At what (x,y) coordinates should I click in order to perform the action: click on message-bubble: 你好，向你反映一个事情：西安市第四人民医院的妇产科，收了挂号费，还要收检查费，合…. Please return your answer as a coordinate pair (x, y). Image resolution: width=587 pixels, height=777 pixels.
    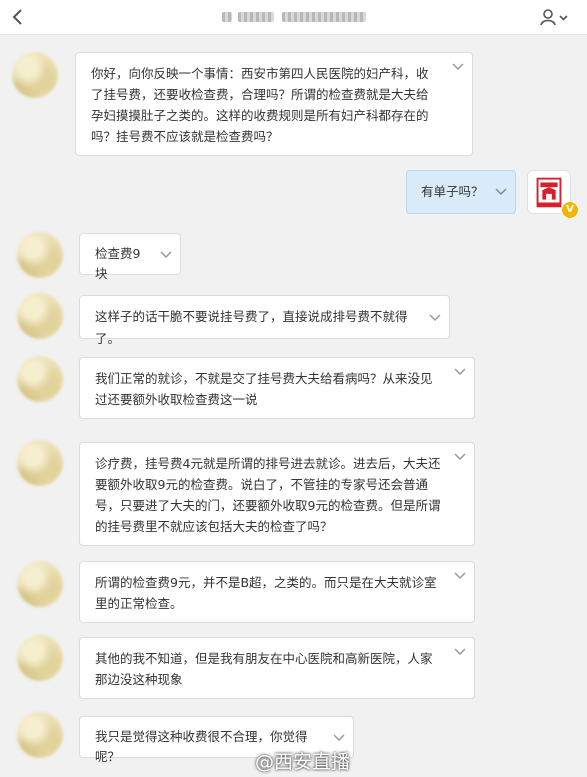
    Looking at the image, I should click on (274, 104).